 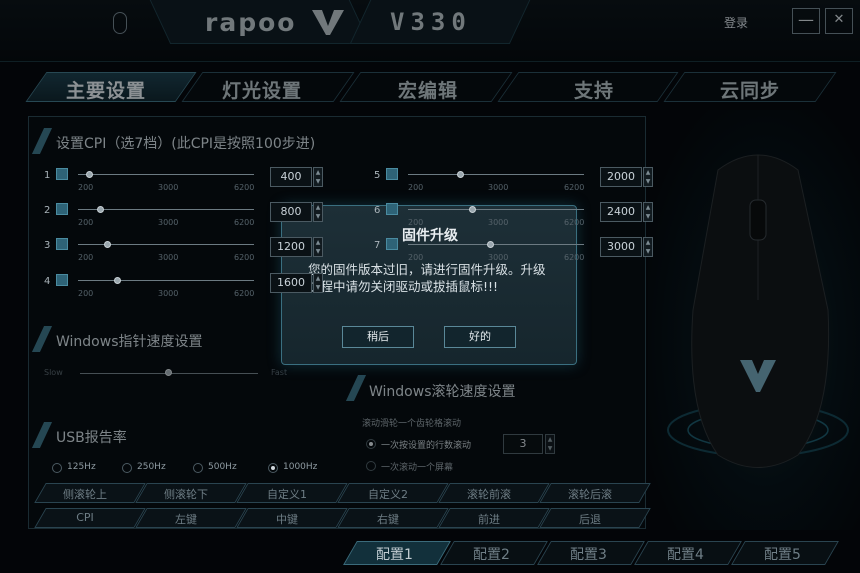 What do you see at coordinates (47, 245) in the screenshot?
I see `cpi-row-number: 3` at bounding box center [47, 245].